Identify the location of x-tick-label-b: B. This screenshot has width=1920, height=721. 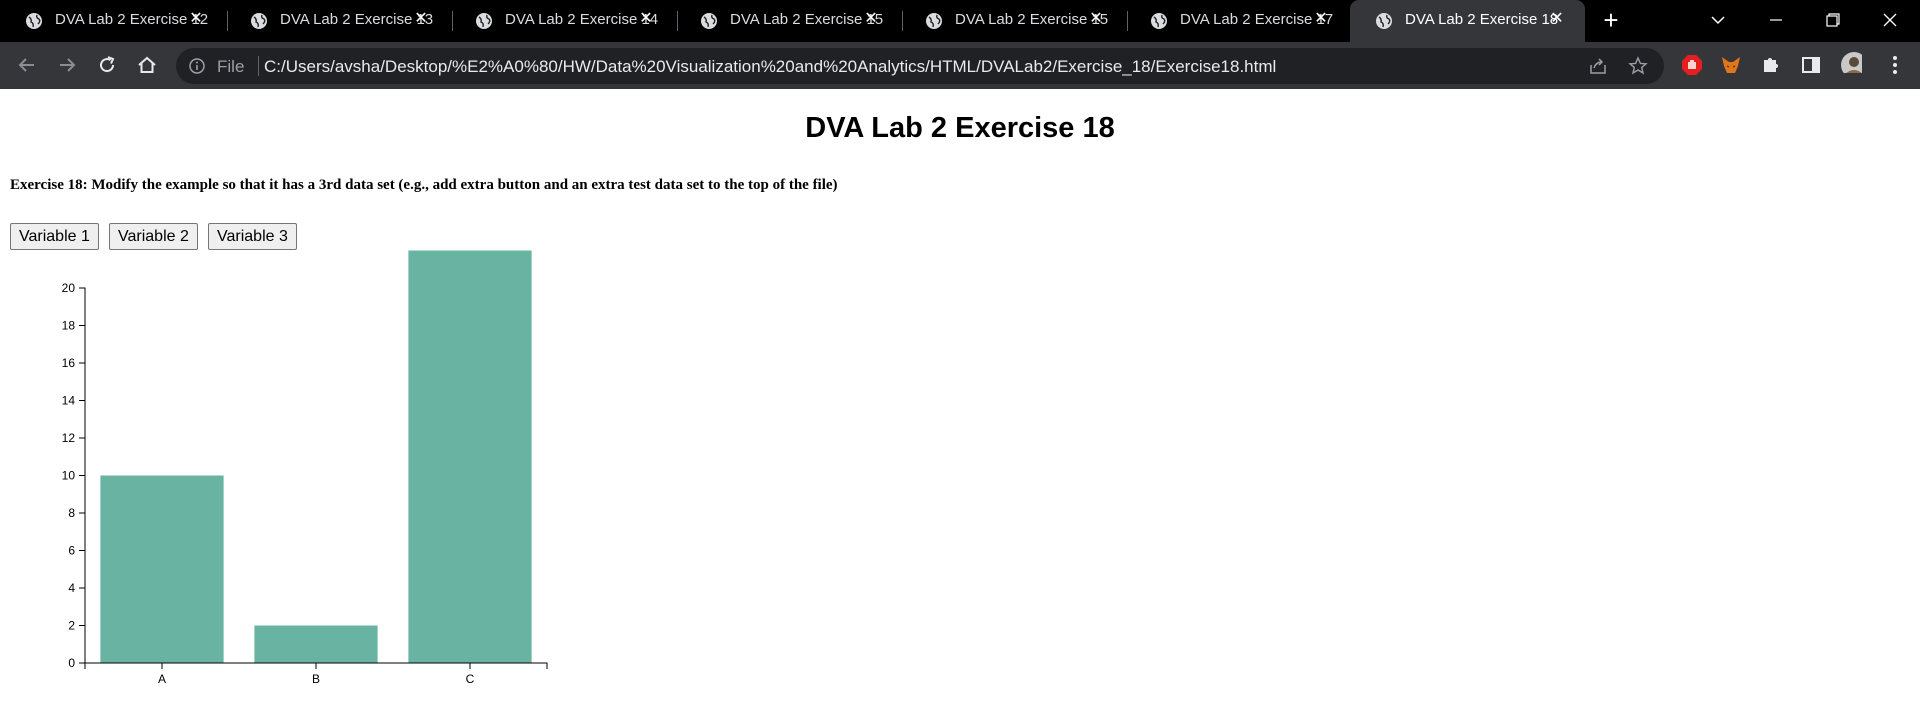
(316, 679).